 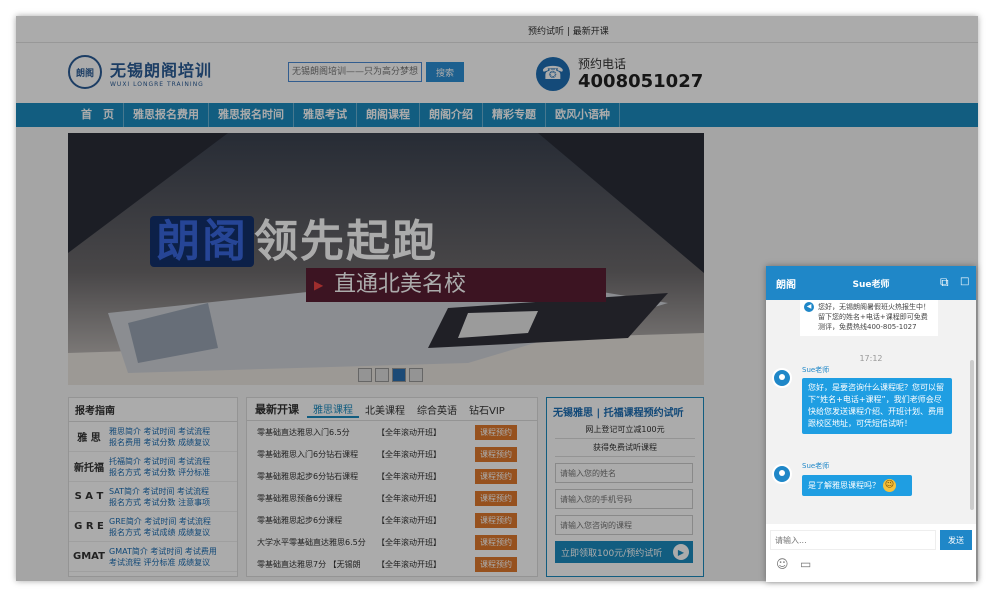 I want to click on tab-ielts: 雅思课程, so click(x=333, y=409).